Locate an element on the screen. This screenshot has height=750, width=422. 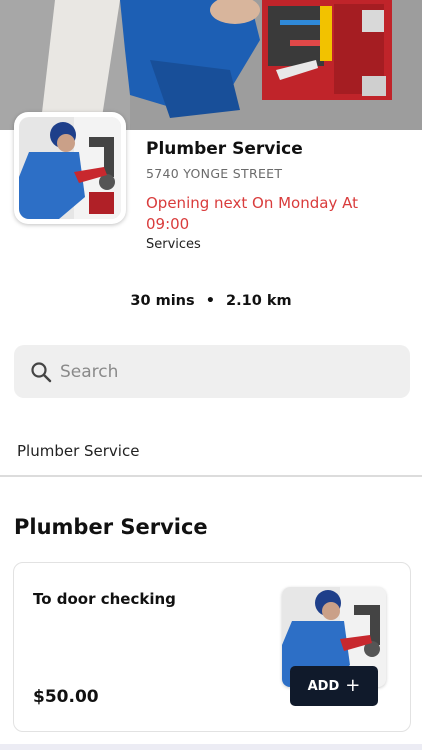
search-bar is located at coordinates (212, 371).